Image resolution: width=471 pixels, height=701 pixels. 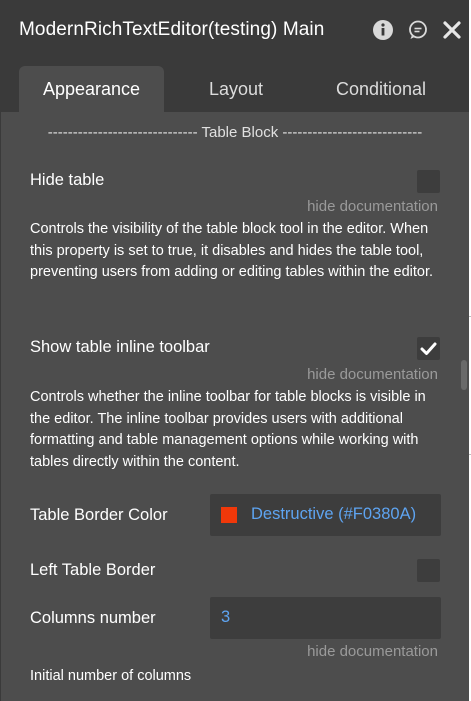 I want to click on scrollbar, so click(x=464, y=375).